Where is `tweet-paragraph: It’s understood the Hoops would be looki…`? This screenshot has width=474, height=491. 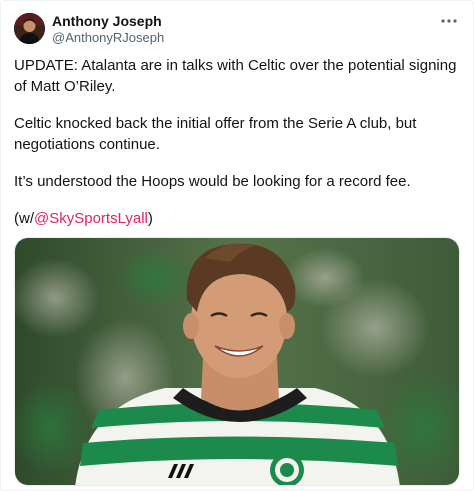
tweet-paragraph: It’s understood the Hoops would be looki… is located at coordinates (212, 181).